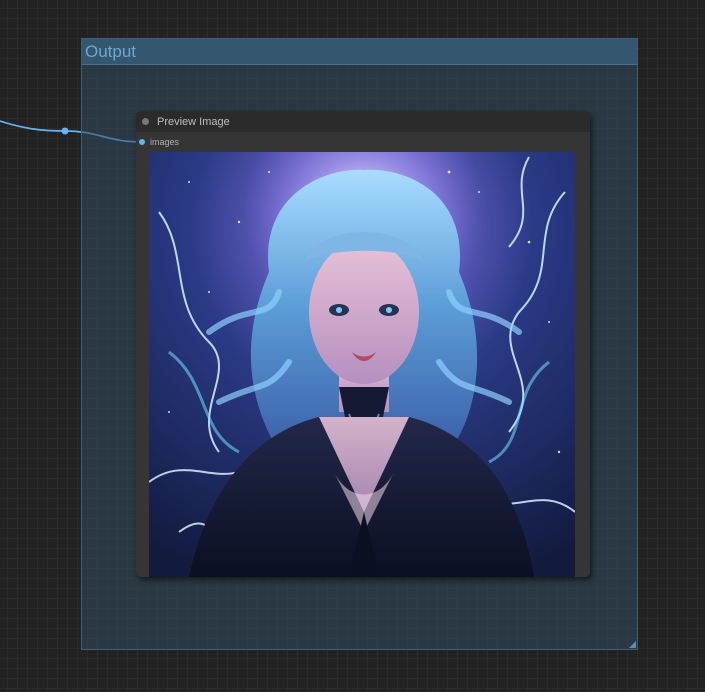 Image resolution: width=705 pixels, height=692 pixels. Describe the element at coordinates (142, 141) in the screenshot. I see `input-slot-dot` at that location.